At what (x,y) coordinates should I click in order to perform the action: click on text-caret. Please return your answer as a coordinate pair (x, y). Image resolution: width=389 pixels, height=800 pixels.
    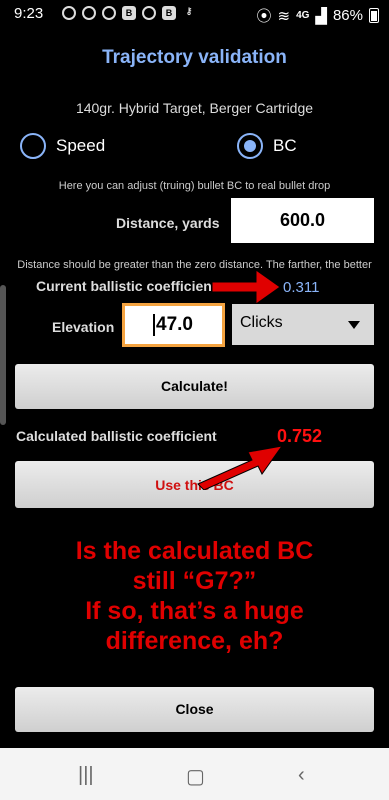
    Looking at the image, I should click on (154, 325).